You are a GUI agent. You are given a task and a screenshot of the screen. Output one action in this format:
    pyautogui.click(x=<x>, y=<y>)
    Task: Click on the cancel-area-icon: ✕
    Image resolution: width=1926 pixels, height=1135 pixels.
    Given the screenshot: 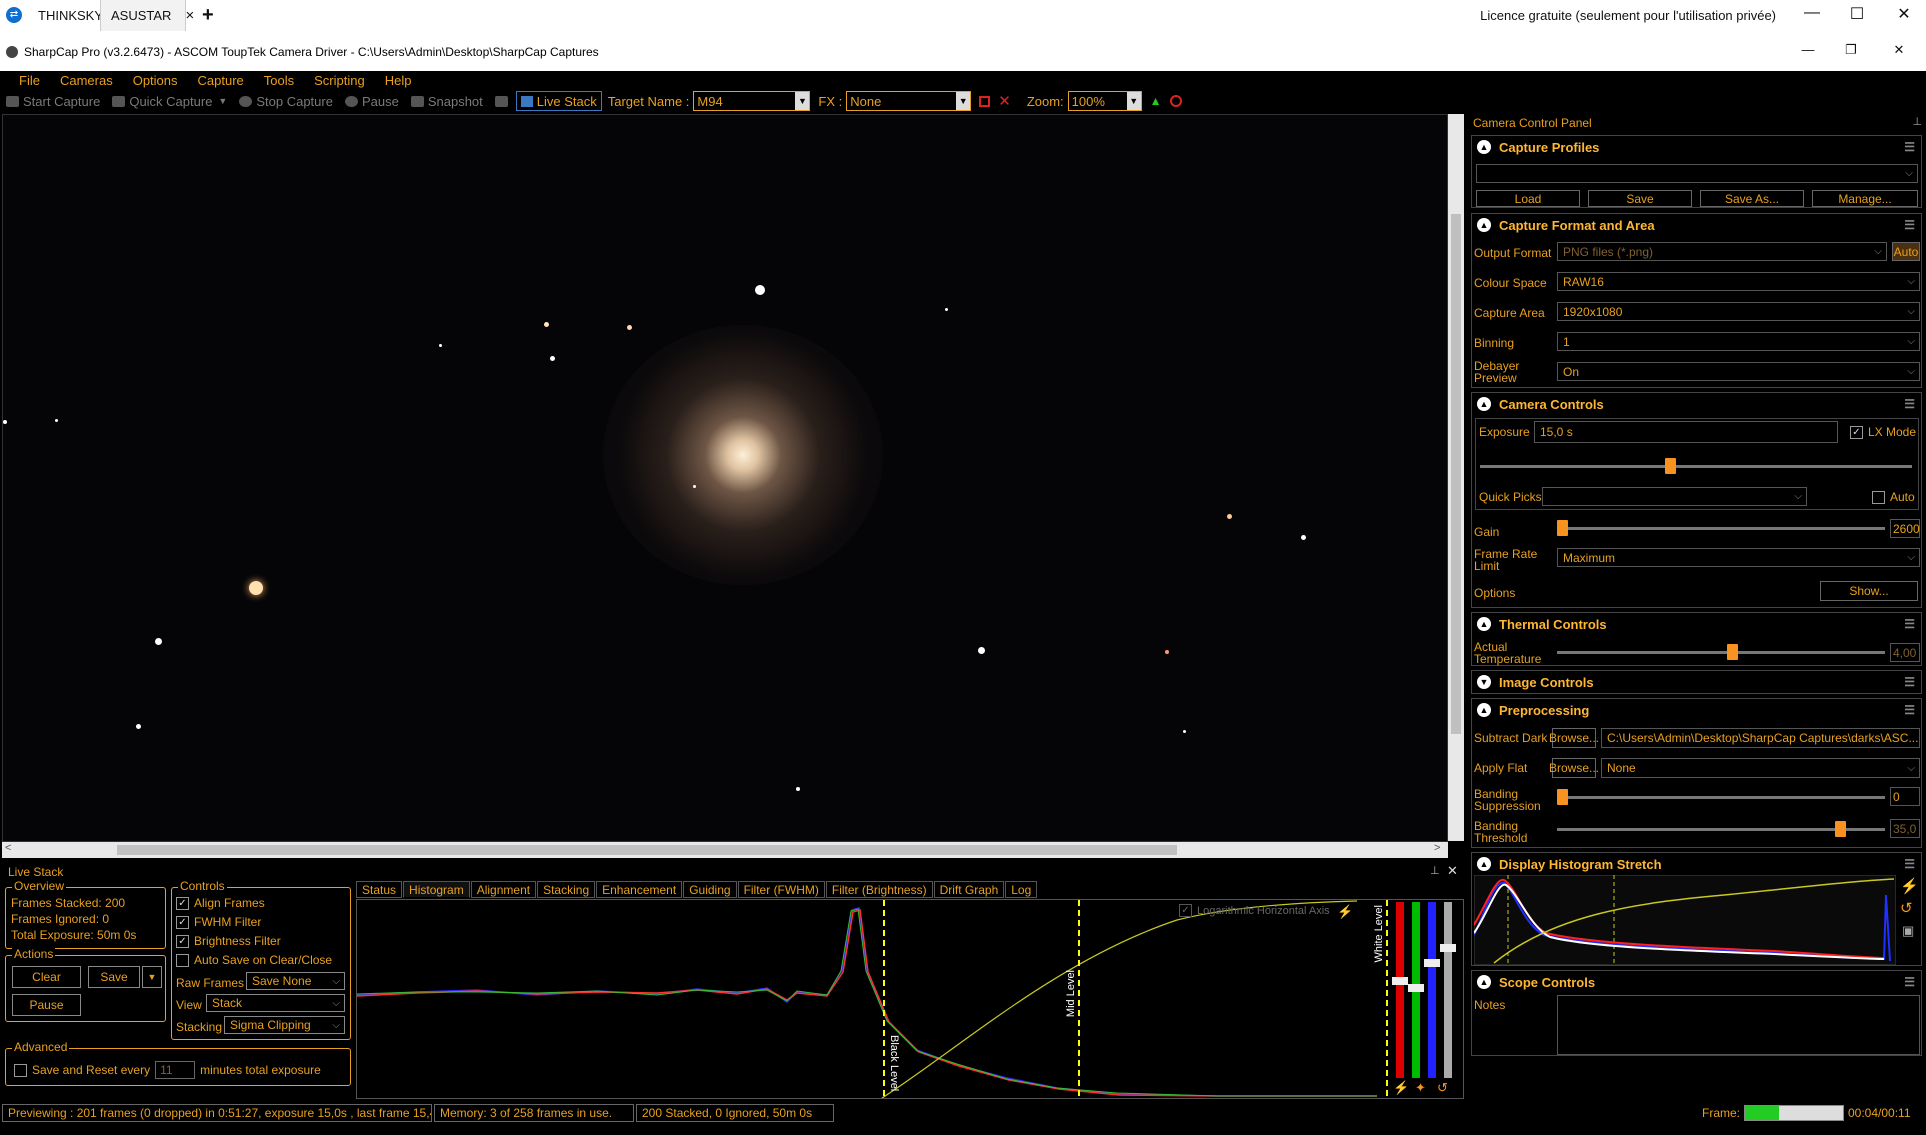 What is the action you would take?
    pyautogui.click(x=1004, y=101)
    